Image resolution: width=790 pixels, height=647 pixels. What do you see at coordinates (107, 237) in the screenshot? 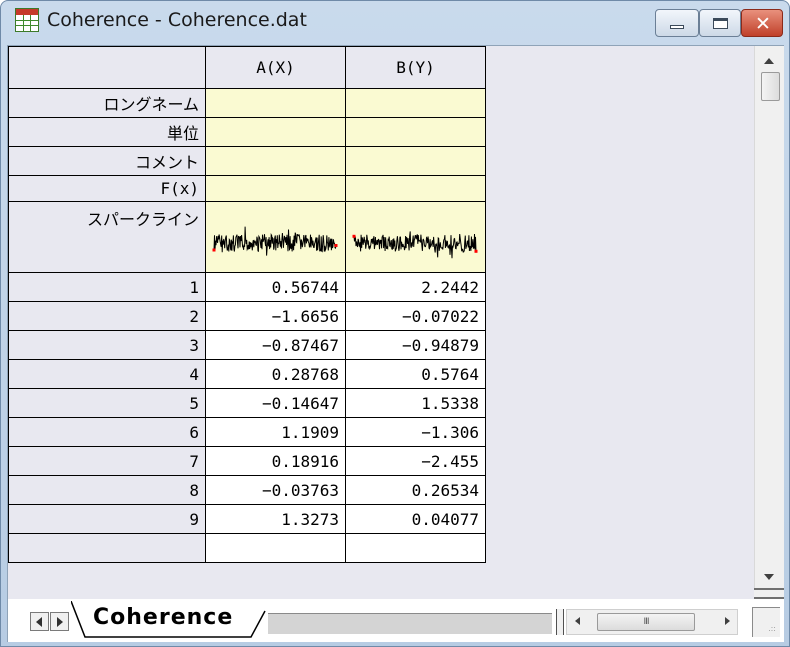
I see `row-label-sparklines: スパークライン` at bounding box center [107, 237].